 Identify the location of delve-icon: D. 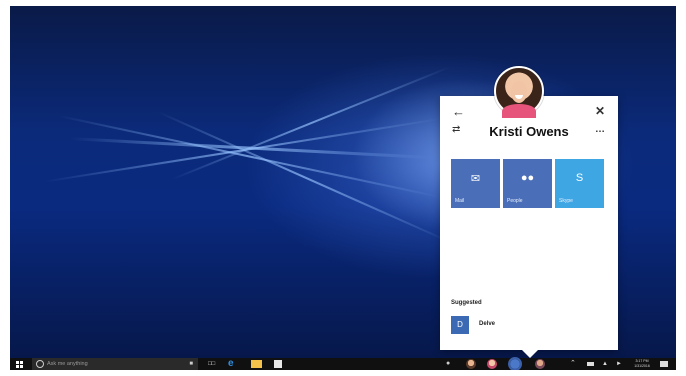
(460, 325).